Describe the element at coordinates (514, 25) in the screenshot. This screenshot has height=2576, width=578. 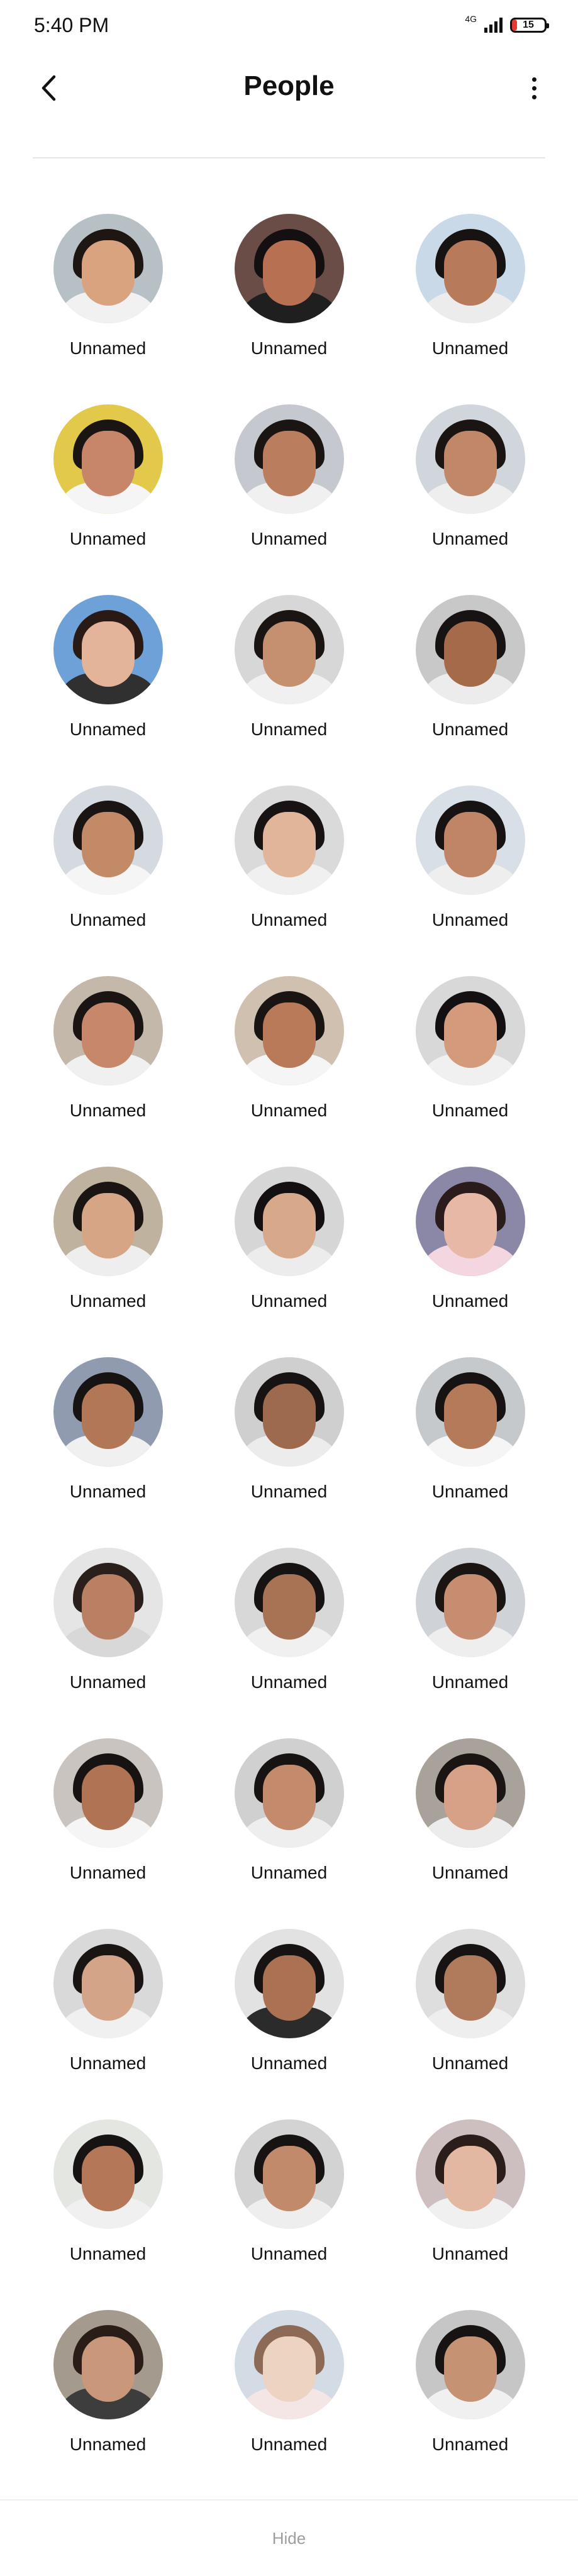
I see `battery-level` at that location.